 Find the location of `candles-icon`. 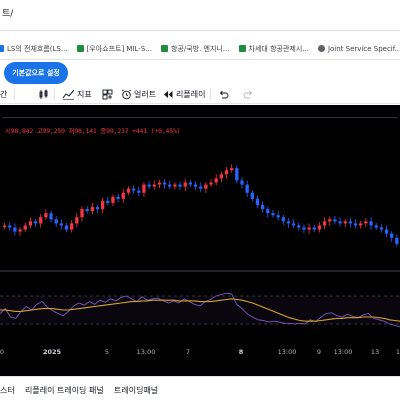

candles-icon is located at coordinates (43, 94).